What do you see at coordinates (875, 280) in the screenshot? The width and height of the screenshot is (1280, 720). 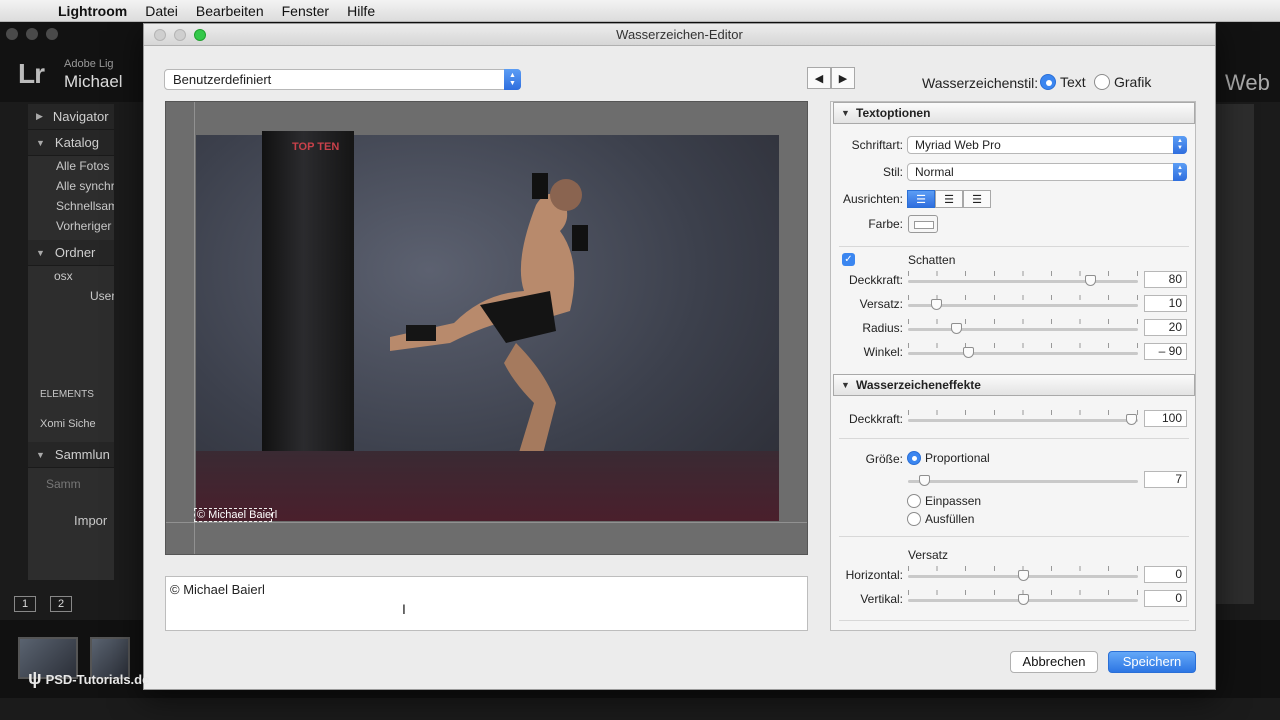 I see `shadow-opacity-label: Deckkraft:` at bounding box center [875, 280].